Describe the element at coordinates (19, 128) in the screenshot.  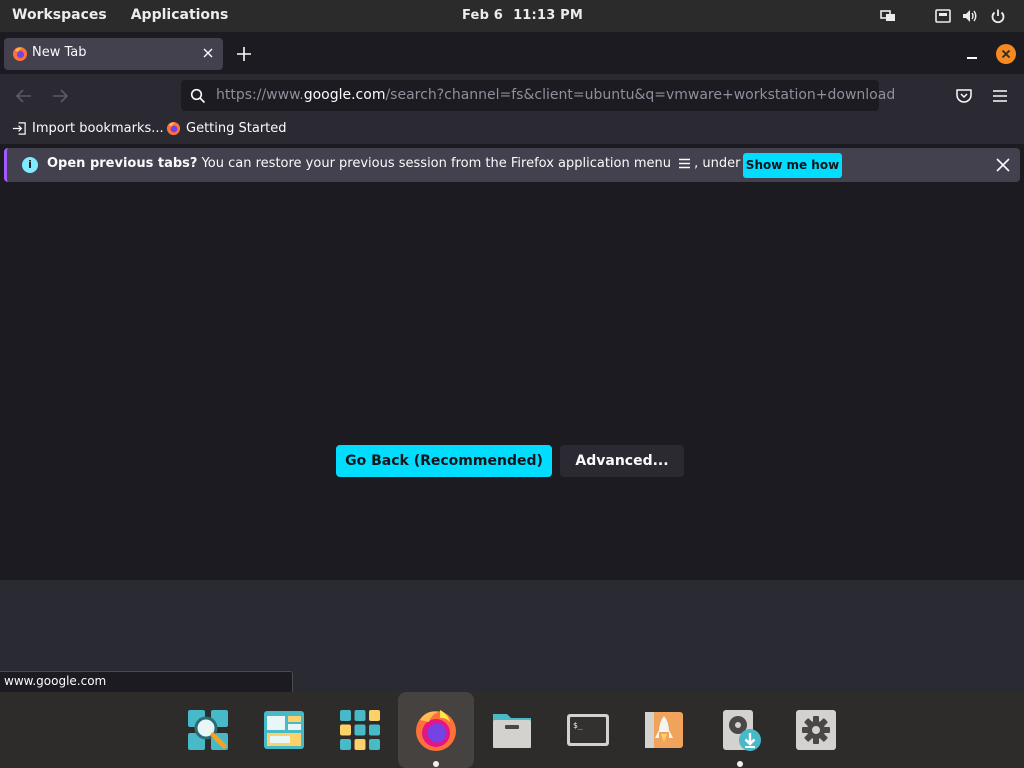
I see `import-icon` at that location.